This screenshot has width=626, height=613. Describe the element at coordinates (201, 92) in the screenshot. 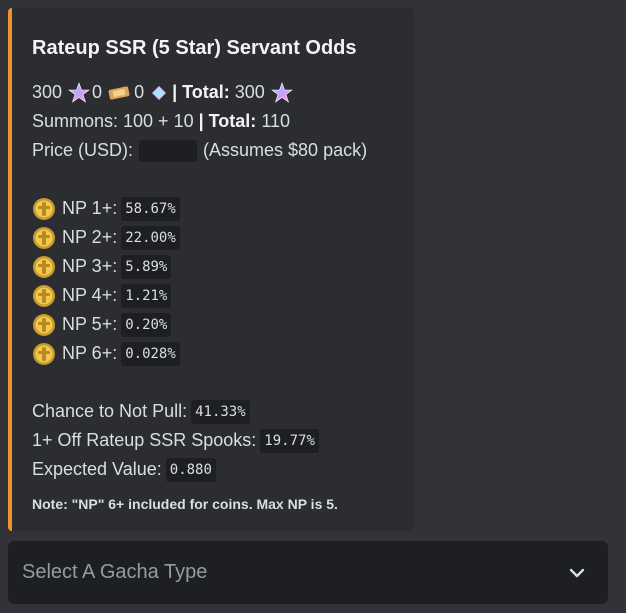

I see `currency-total-label: | Total:` at that location.